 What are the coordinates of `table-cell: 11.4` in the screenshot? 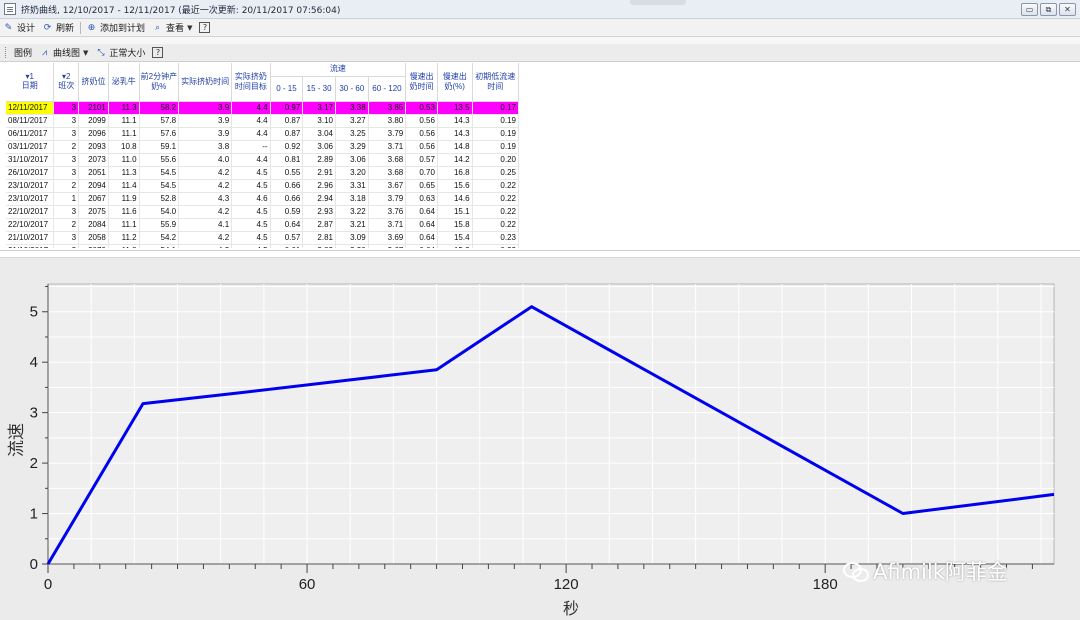 It's located at (124, 186).